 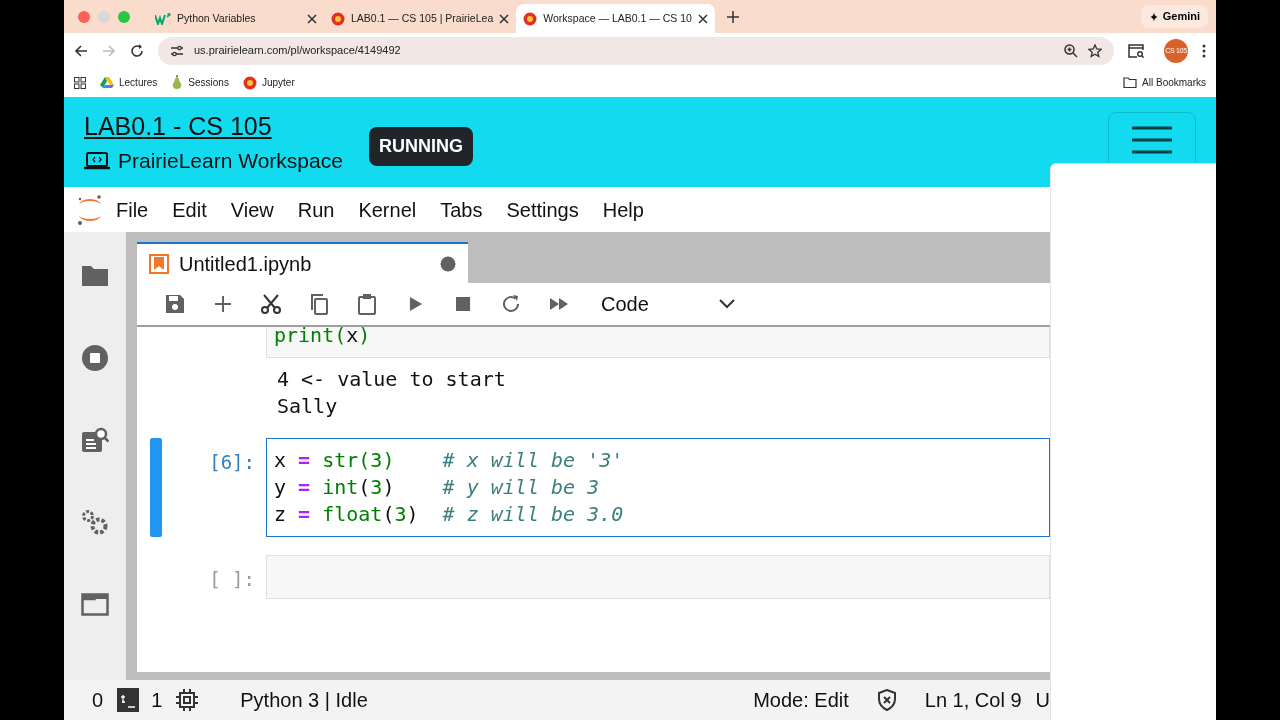 What do you see at coordinates (1071, 50) in the screenshot?
I see `zoom-icon` at bounding box center [1071, 50].